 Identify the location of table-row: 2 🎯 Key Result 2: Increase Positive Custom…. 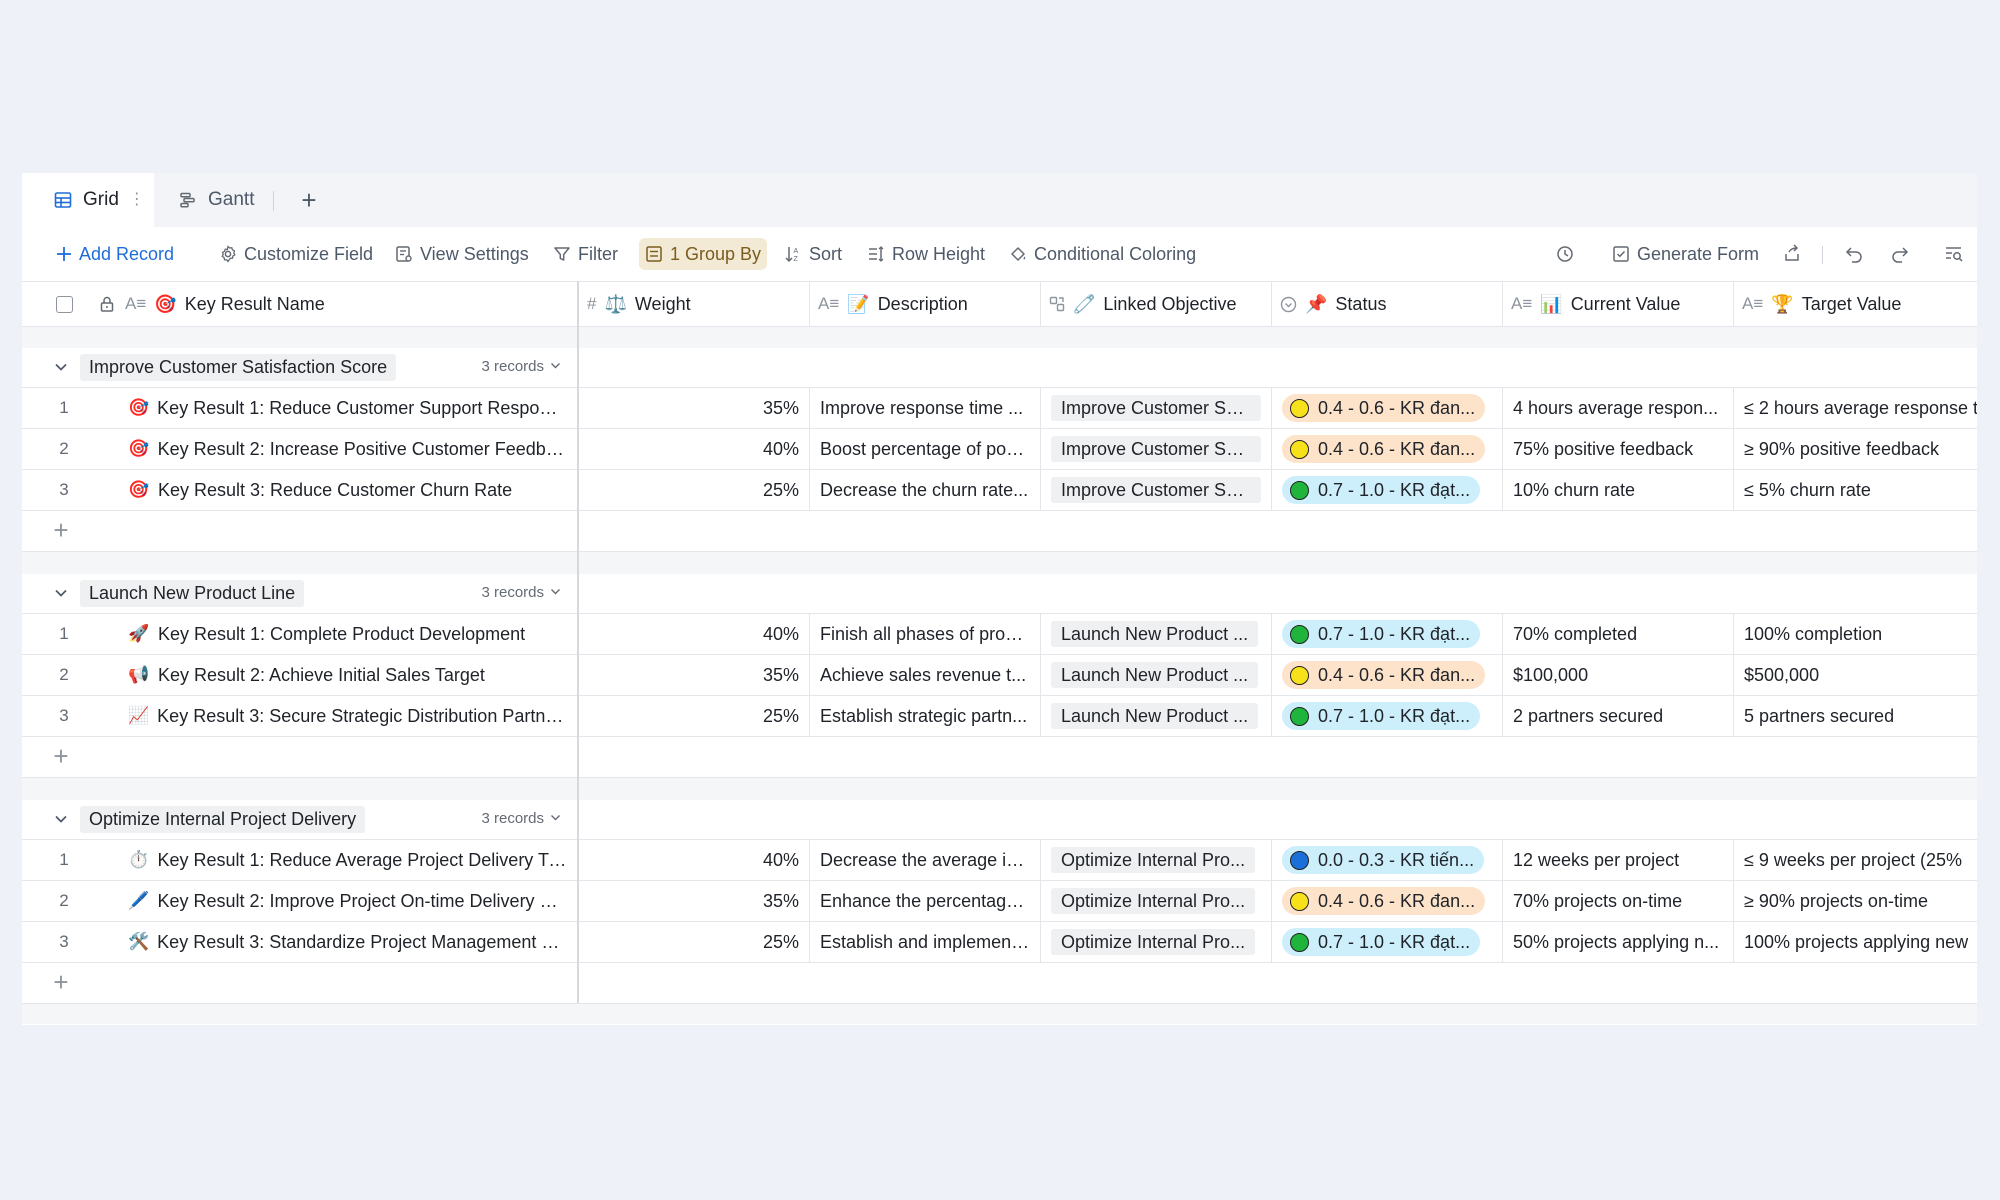
(999, 449).